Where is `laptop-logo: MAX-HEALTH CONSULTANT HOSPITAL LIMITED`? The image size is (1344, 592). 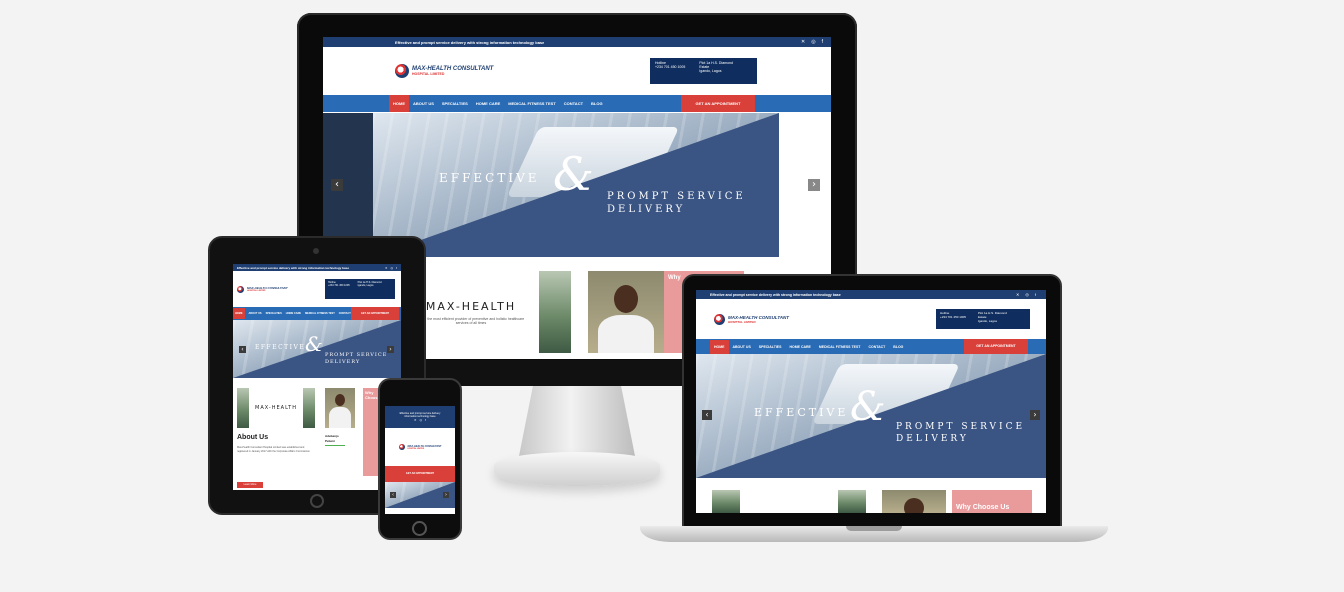
laptop-logo: MAX-HEALTH CONSULTANT HOSPITAL LIMITED is located at coordinates (751, 319).